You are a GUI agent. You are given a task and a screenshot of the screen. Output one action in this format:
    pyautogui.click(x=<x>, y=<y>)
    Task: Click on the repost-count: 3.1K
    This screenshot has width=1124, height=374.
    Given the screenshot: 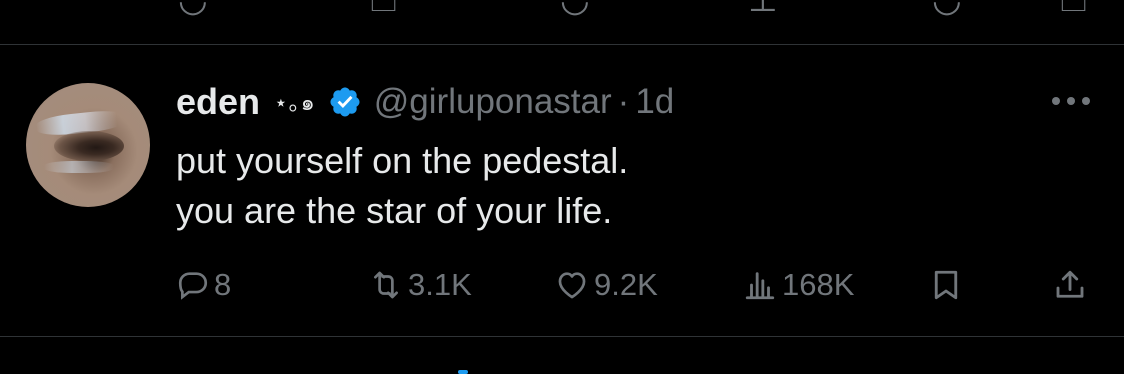 What is the action you would take?
    pyautogui.click(x=440, y=284)
    